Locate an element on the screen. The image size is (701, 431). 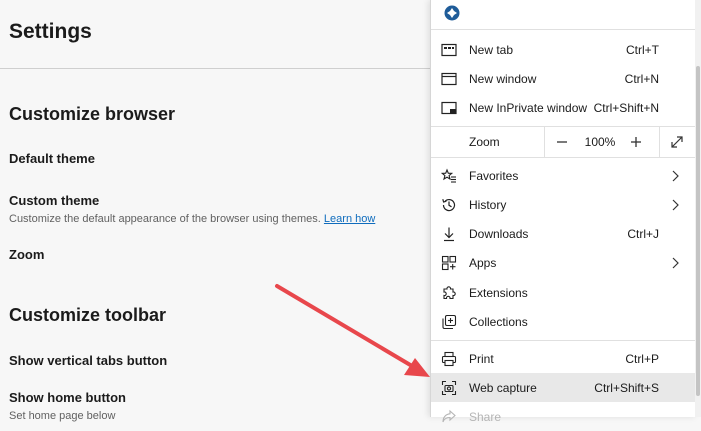
apps-label: Apps is located at coordinates (483, 262).